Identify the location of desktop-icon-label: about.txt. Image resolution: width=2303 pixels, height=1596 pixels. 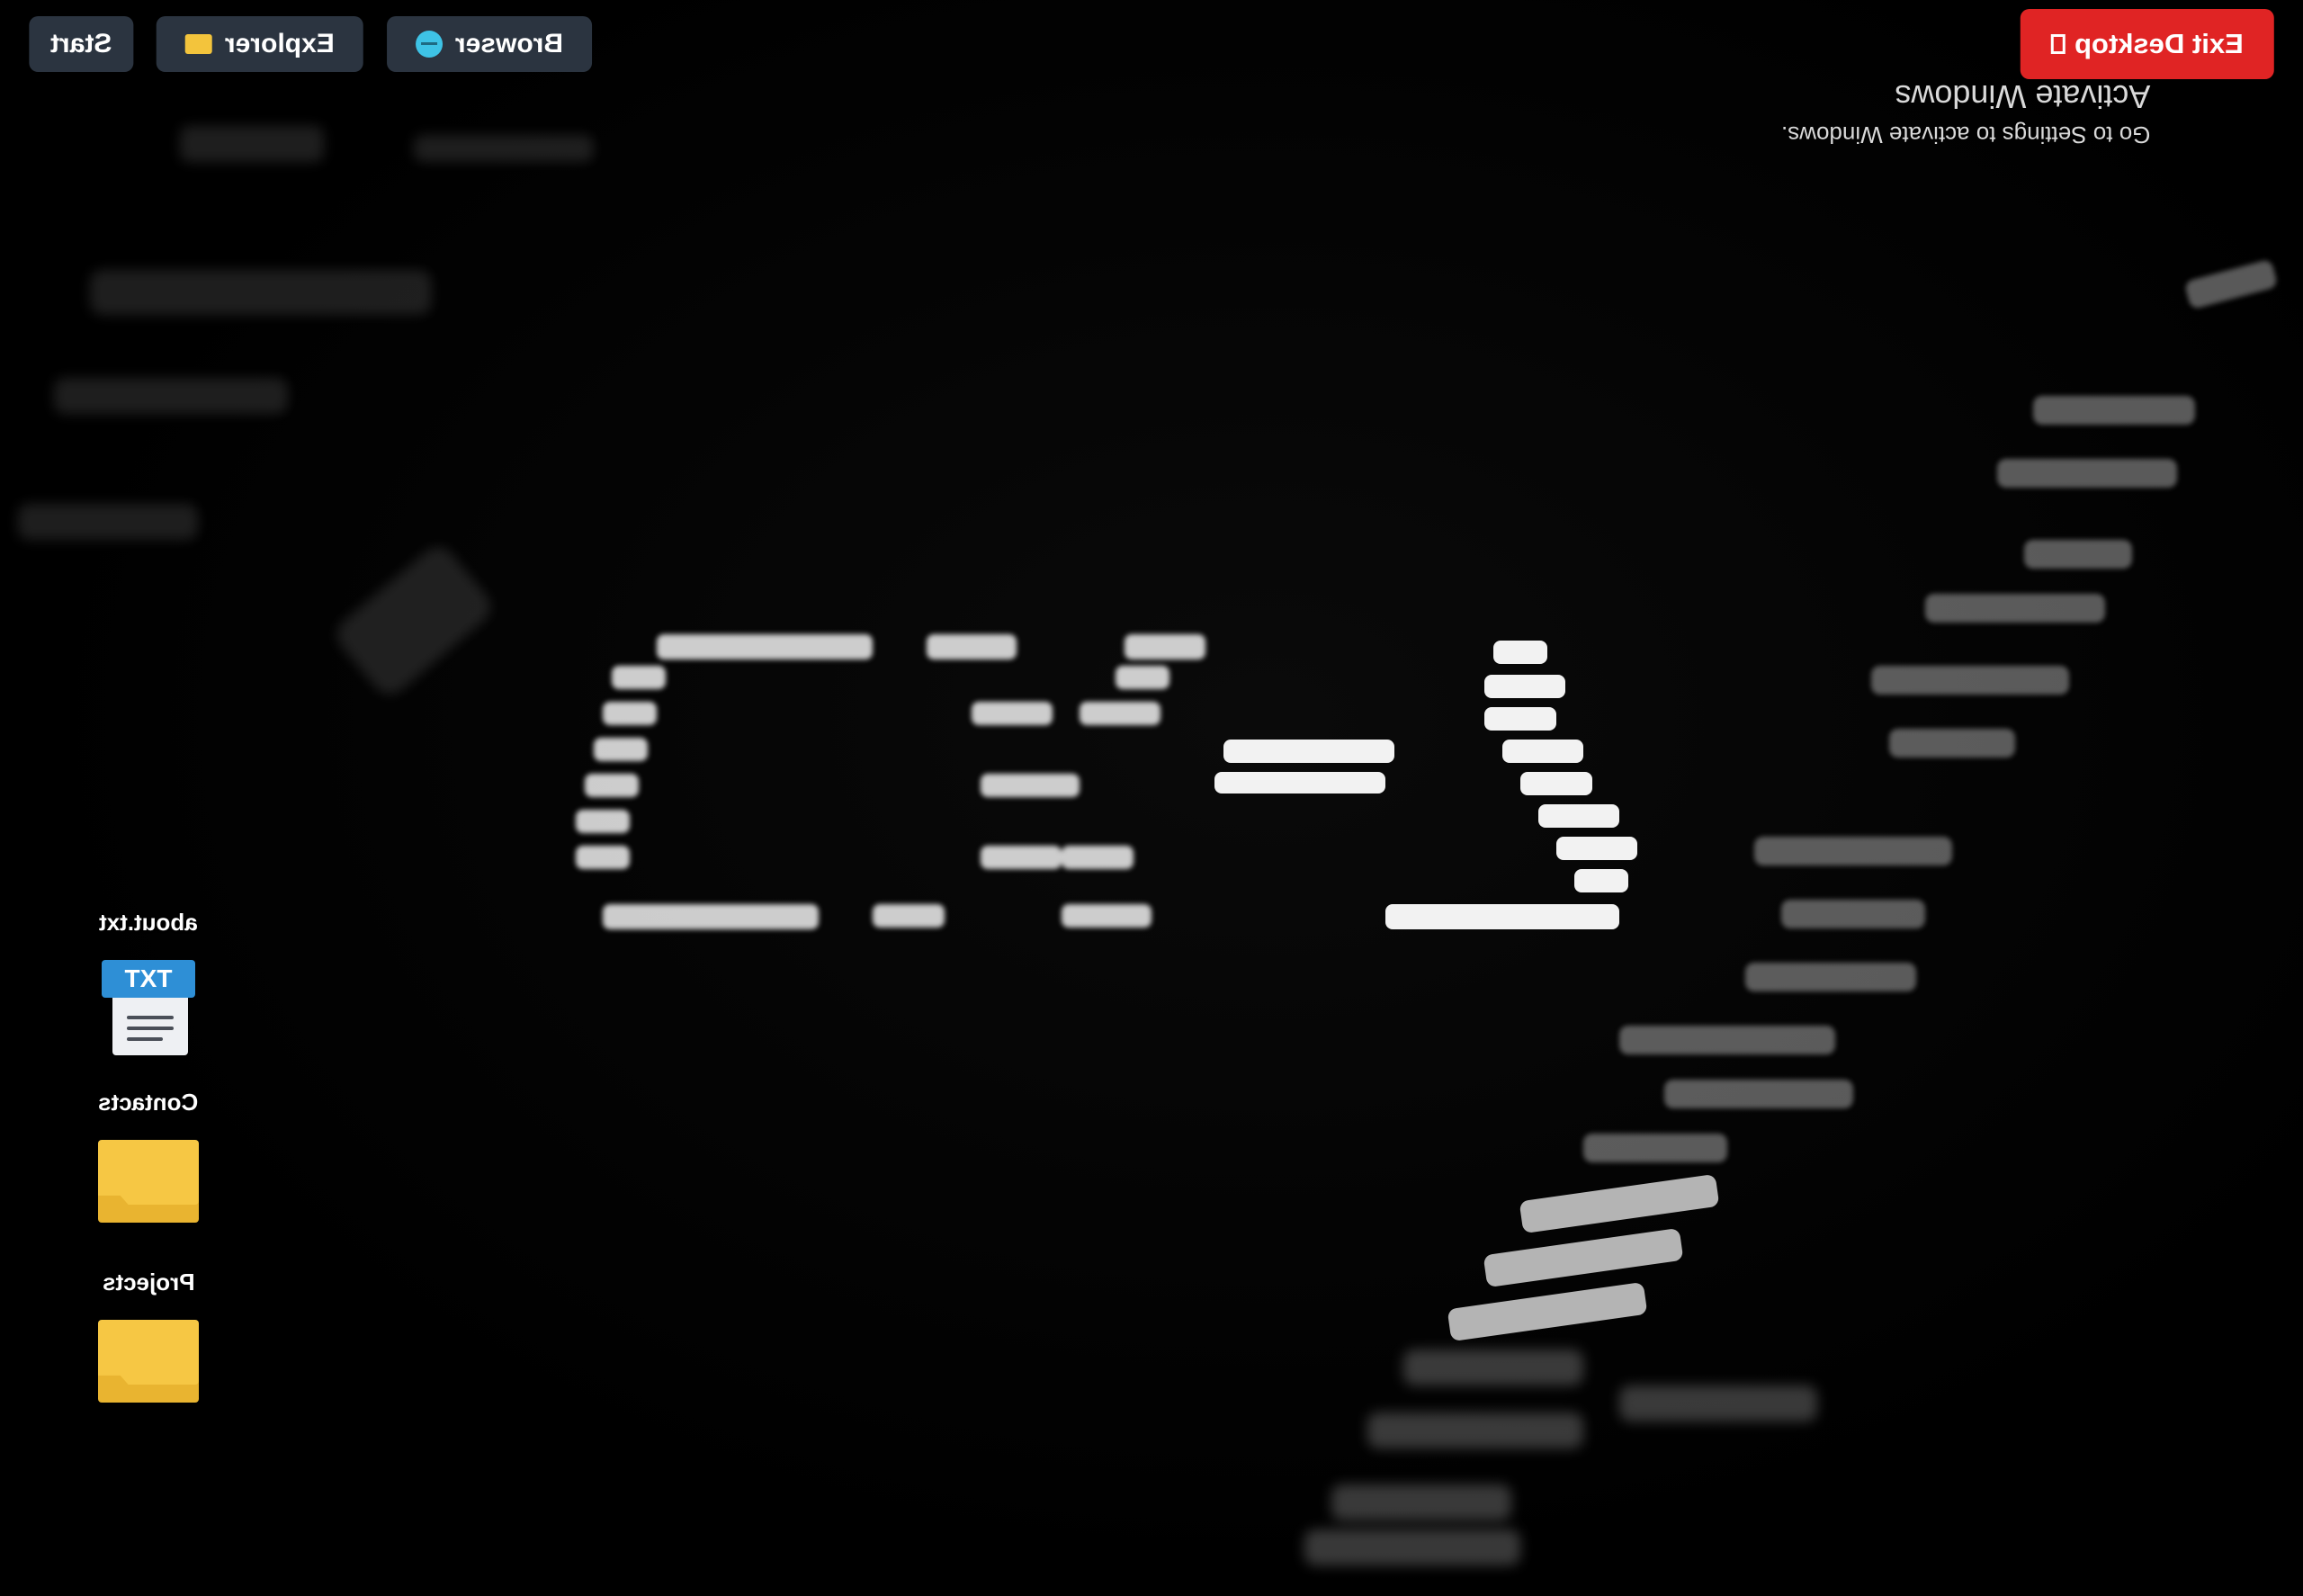
(149, 923).